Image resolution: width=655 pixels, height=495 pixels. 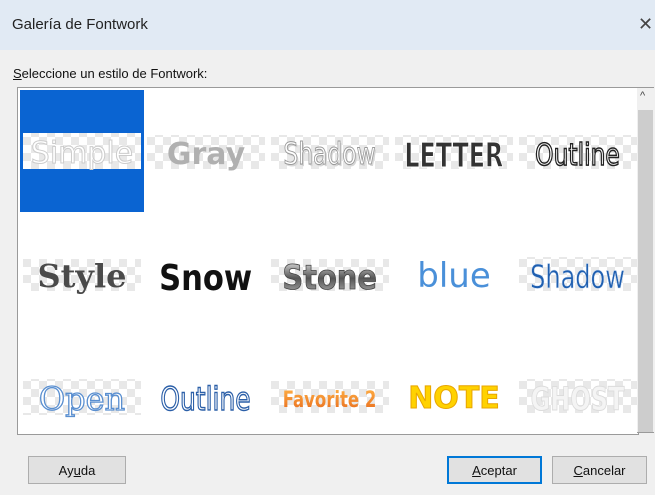 I want to click on ok-button: Aceptar, so click(x=494, y=470).